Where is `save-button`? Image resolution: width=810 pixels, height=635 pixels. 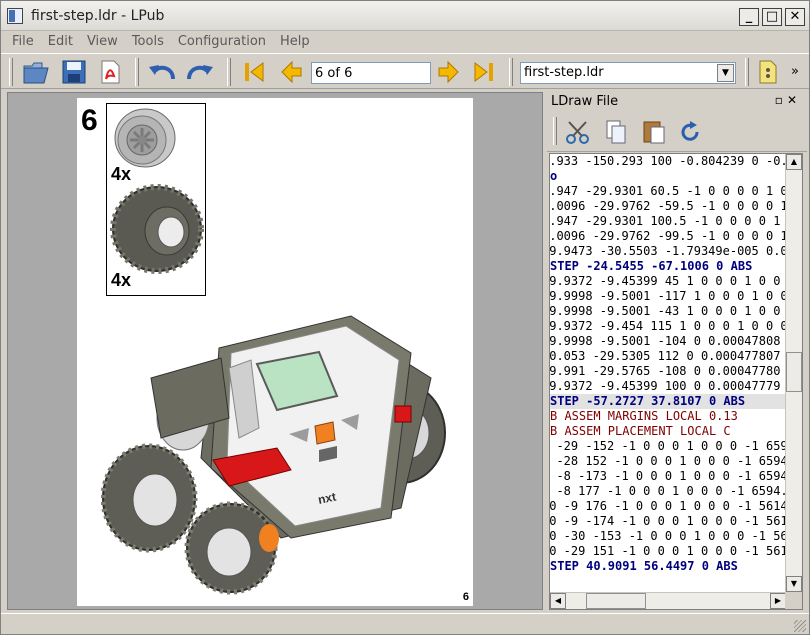
save-button is located at coordinates (74, 72).